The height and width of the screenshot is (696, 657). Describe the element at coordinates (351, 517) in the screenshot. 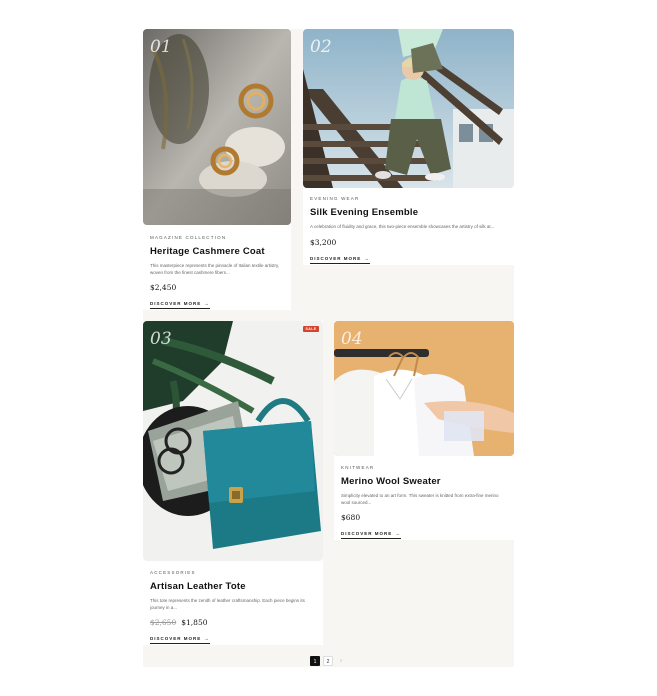

I see `price-current: $680` at that location.